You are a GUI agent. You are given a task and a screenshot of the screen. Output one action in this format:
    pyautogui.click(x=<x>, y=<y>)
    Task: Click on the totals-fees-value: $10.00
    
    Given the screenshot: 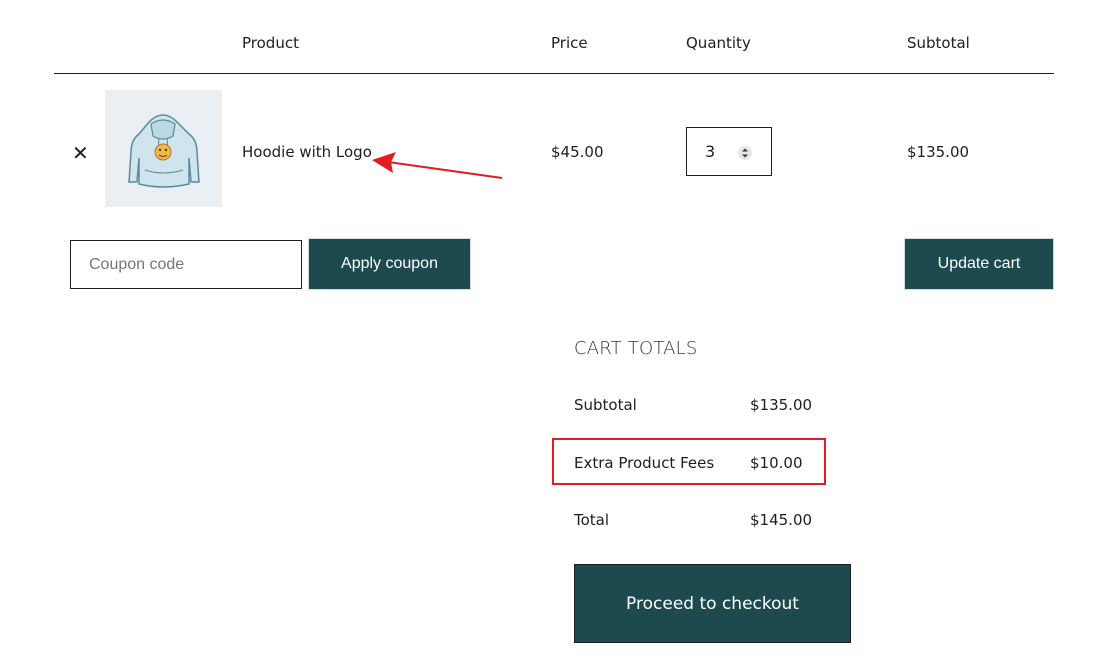 What is the action you would take?
    pyautogui.click(x=776, y=463)
    